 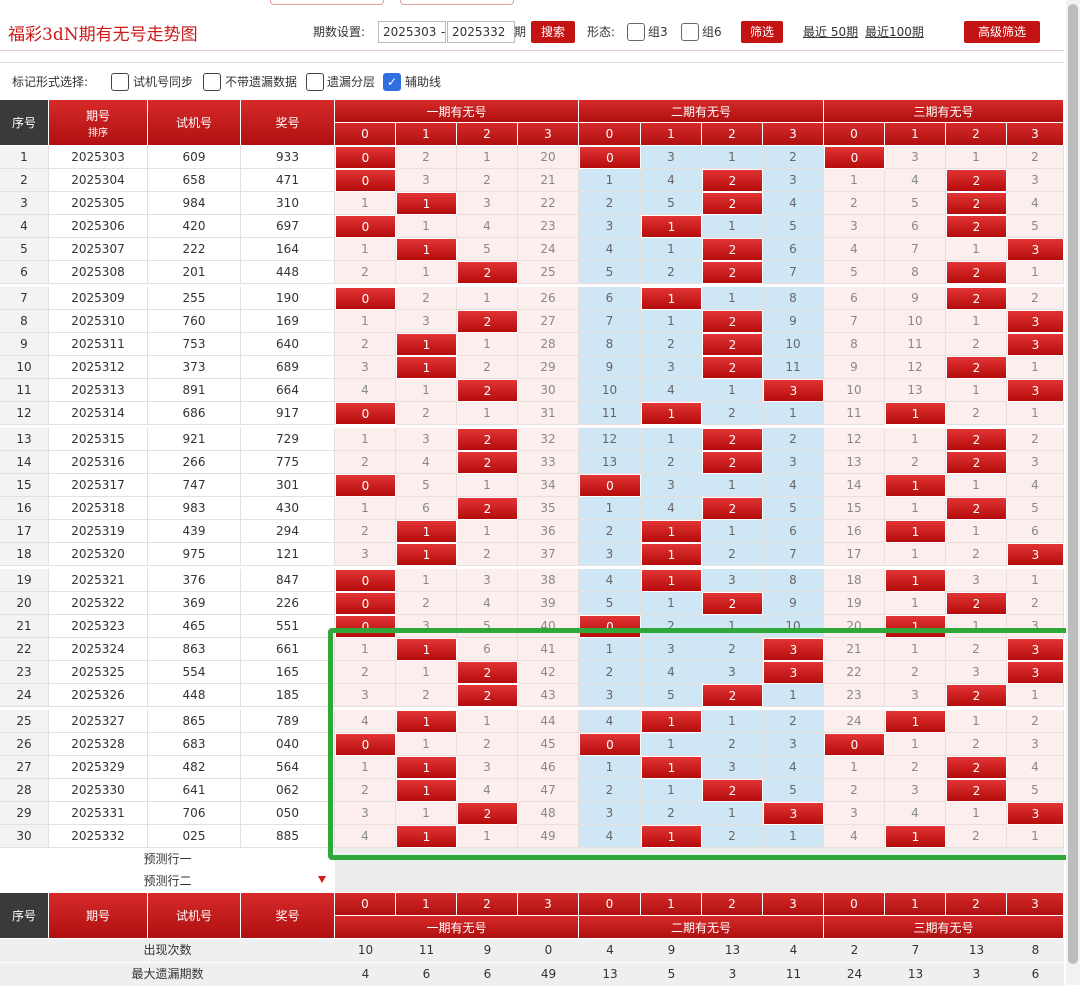 What do you see at coordinates (457, 2) in the screenshot?
I see `tab-hint-right` at bounding box center [457, 2].